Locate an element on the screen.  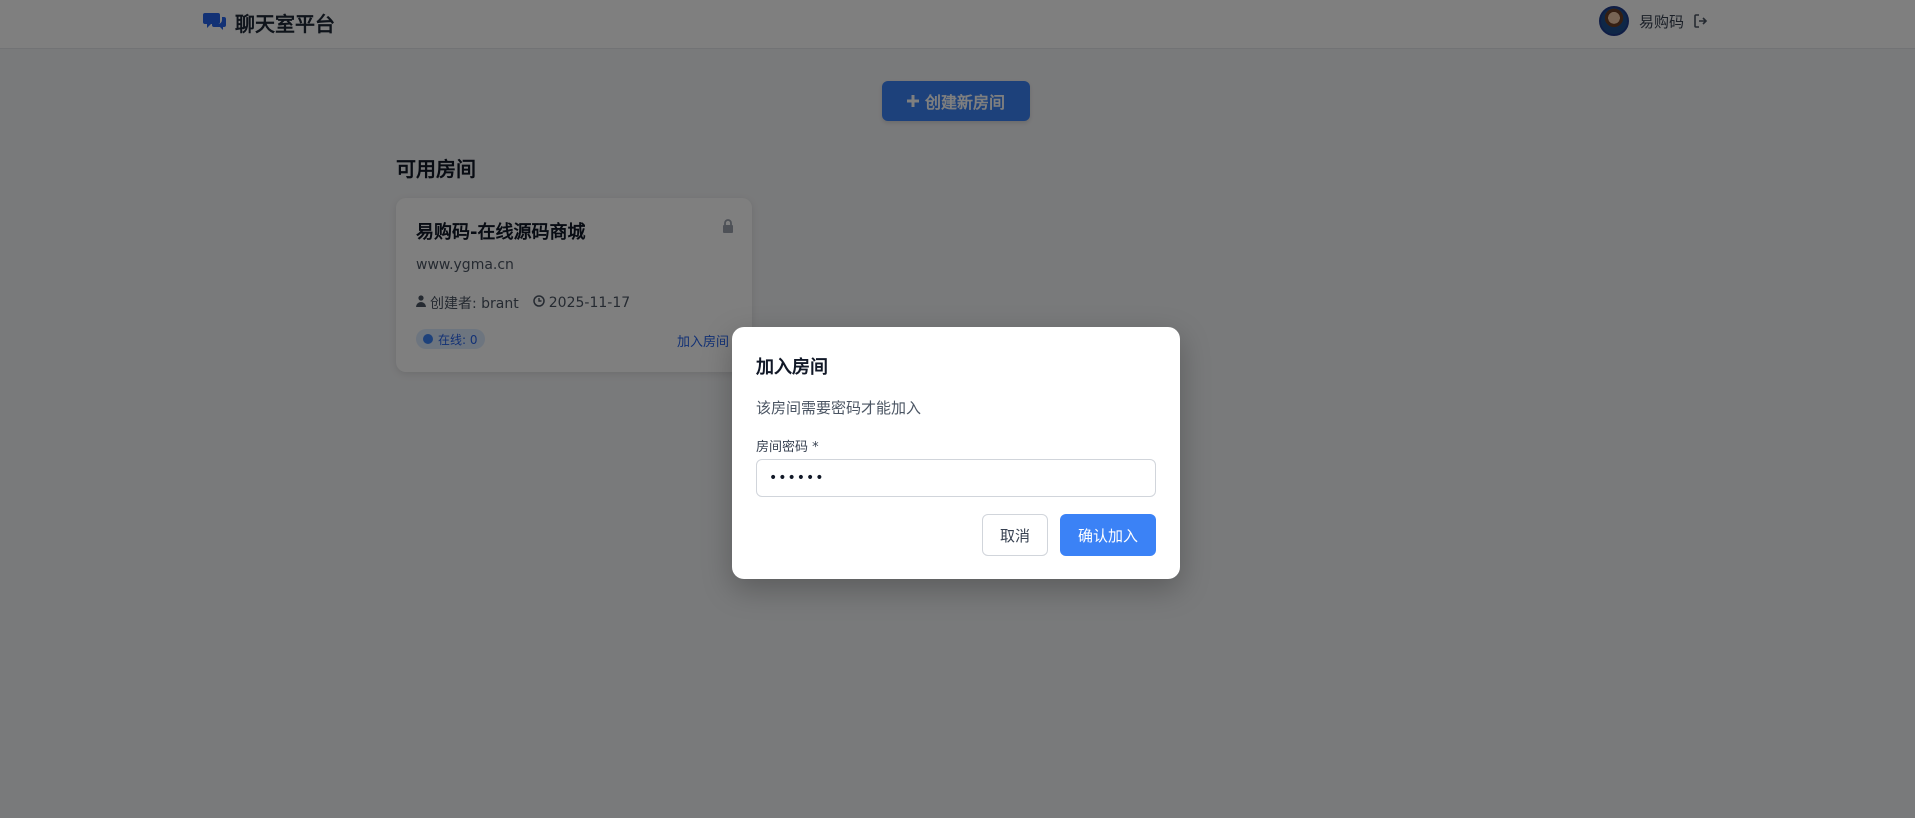
cancel-button: 取消 is located at coordinates (1015, 535).